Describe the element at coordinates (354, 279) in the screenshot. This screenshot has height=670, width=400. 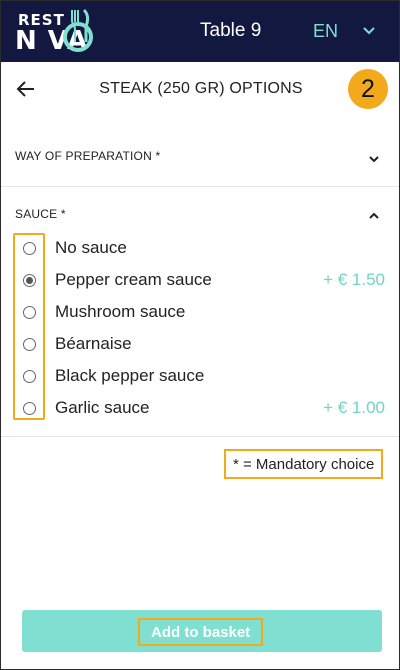
I see `option-price: + € 1.50` at that location.